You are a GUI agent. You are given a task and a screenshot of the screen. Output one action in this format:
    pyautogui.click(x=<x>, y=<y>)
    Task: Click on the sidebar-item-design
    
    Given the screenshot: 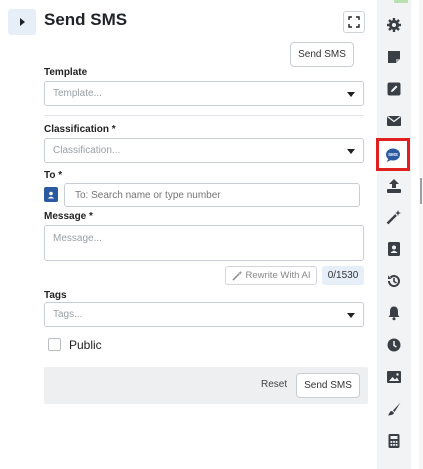 What is the action you would take?
    pyautogui.click(x=394, y=409)
    